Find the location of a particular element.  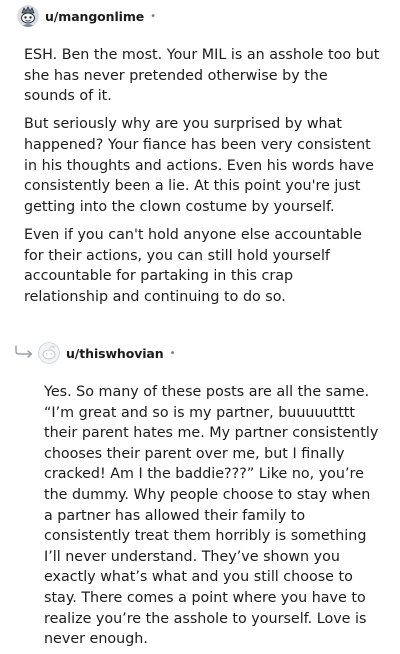

default-avatar-icon is located at coordinates (49, 353).